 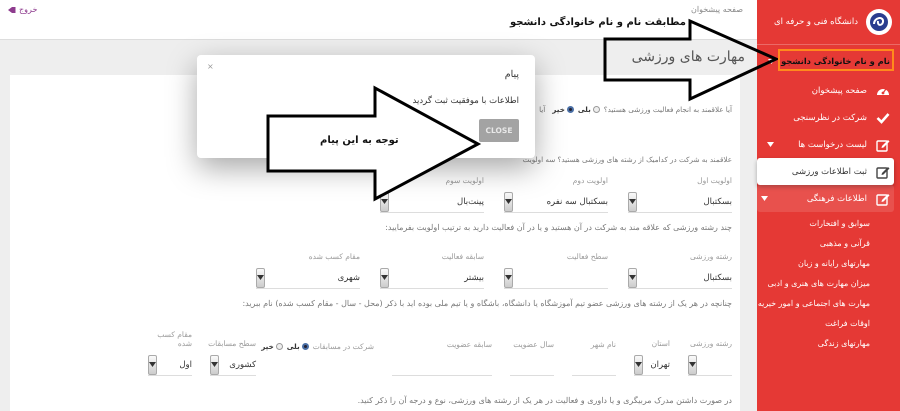 What do you see at coordinates (465, 101) in the screenshot?
I see `dialog-message: اطلاعات با موفقیت ثبت گردید` at bounding box center [465, 101].